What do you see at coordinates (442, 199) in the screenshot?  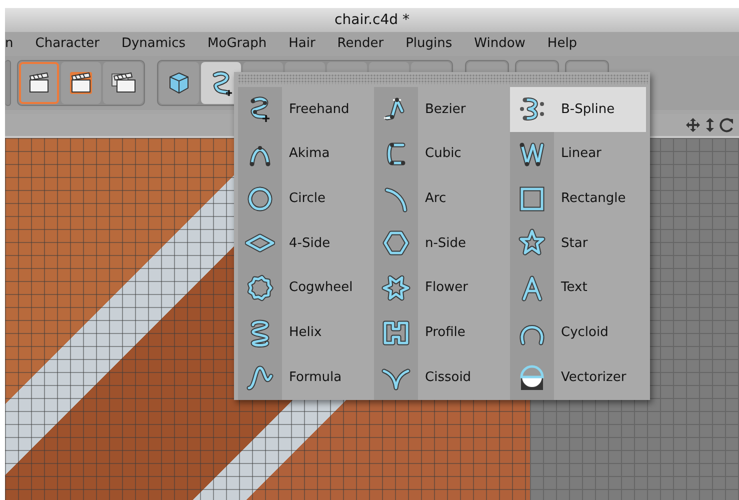 I see `menu-option: Arc` at bounding box center [442, 199].